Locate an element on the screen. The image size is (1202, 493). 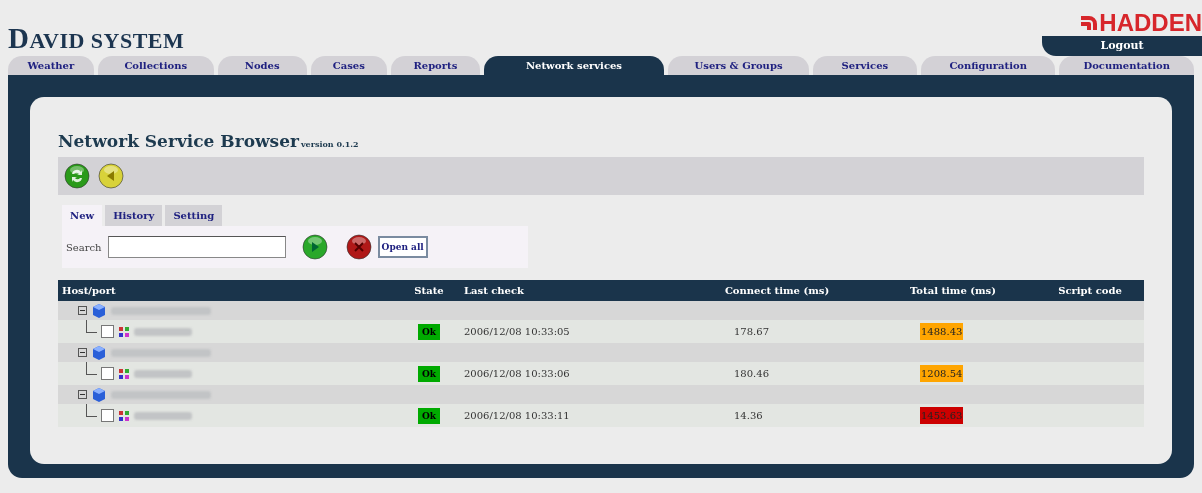
column-header: Script code is located at coordinates (1090, 290).